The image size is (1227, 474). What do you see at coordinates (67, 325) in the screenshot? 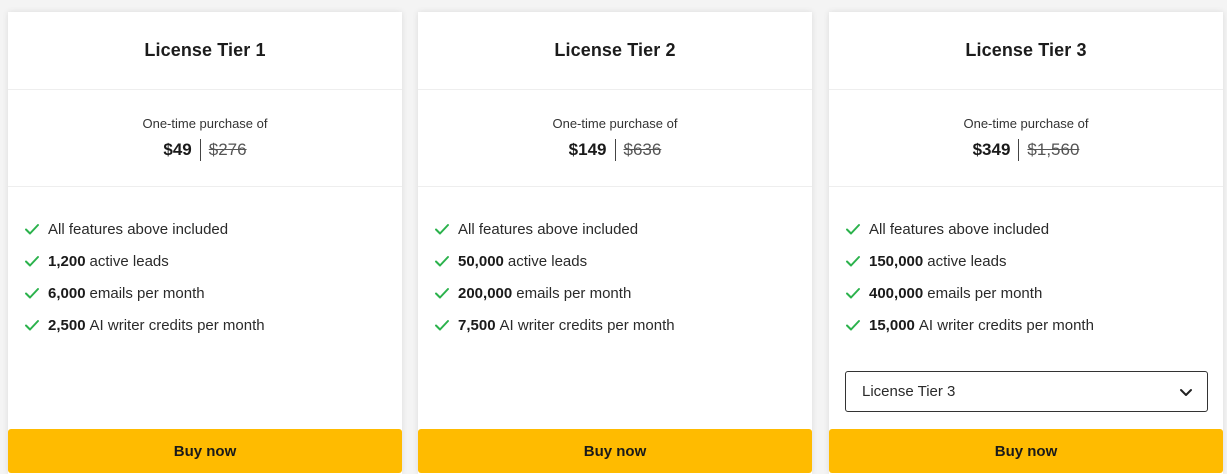
I see `feature-value: 2,500` at bounding box center [67, 325].